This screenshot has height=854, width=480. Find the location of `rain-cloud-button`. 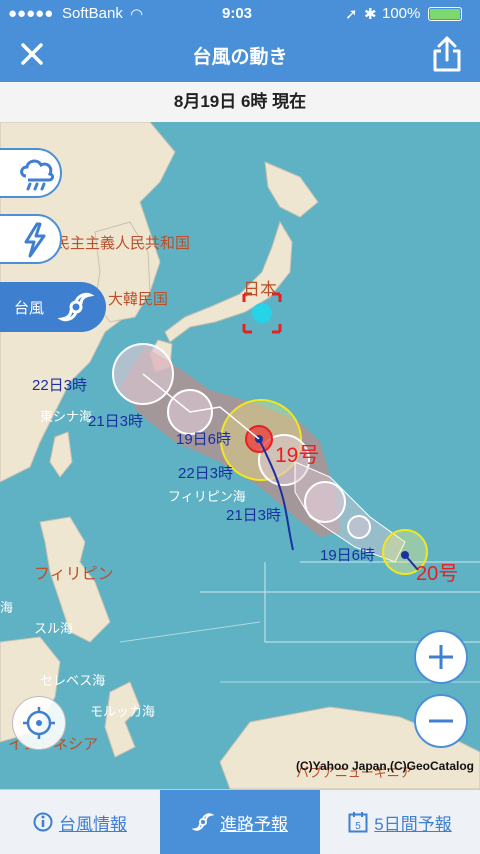

rain-cloud-button is located at coordinates (31, 173).